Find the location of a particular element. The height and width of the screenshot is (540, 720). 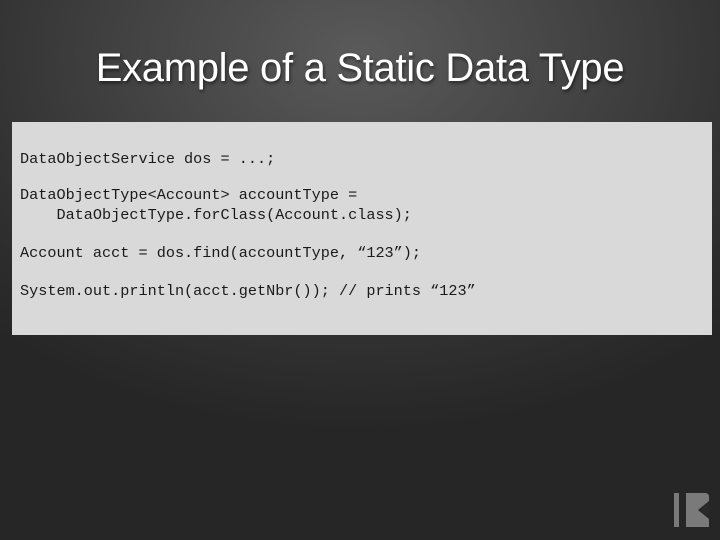

k-logo-icon is located at coordinates (692, 510).